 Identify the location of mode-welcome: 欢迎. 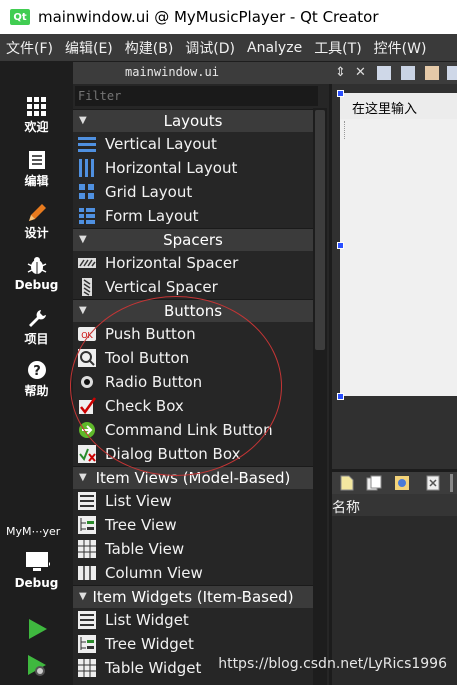
(36, 115).